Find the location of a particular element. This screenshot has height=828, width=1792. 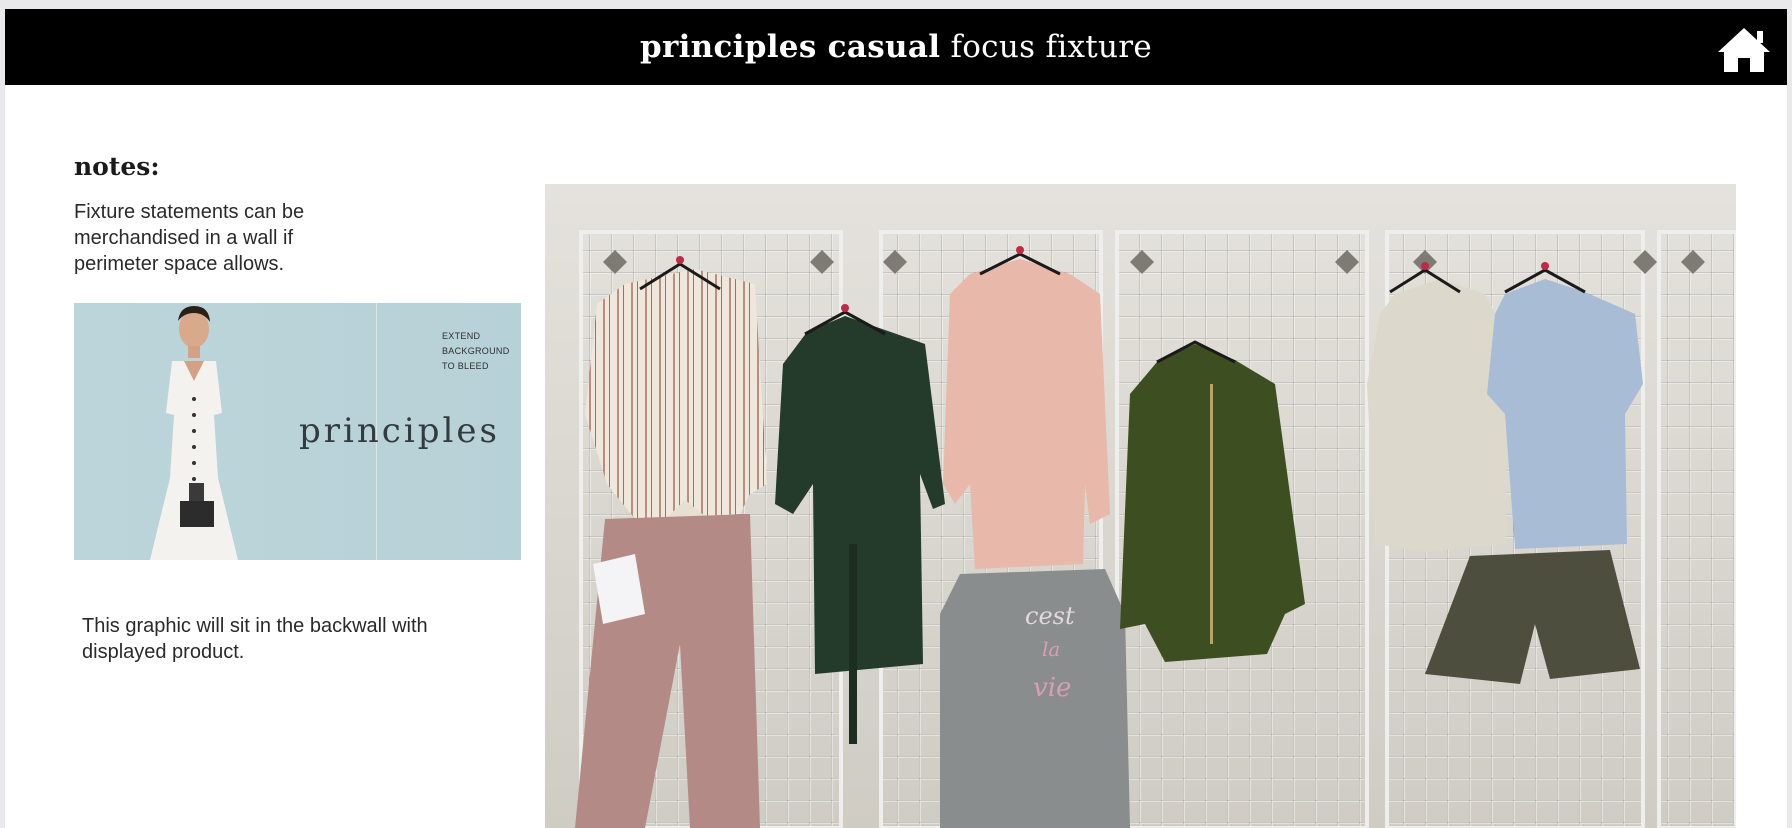

striped-shirt is located at coordinates (676, 396).